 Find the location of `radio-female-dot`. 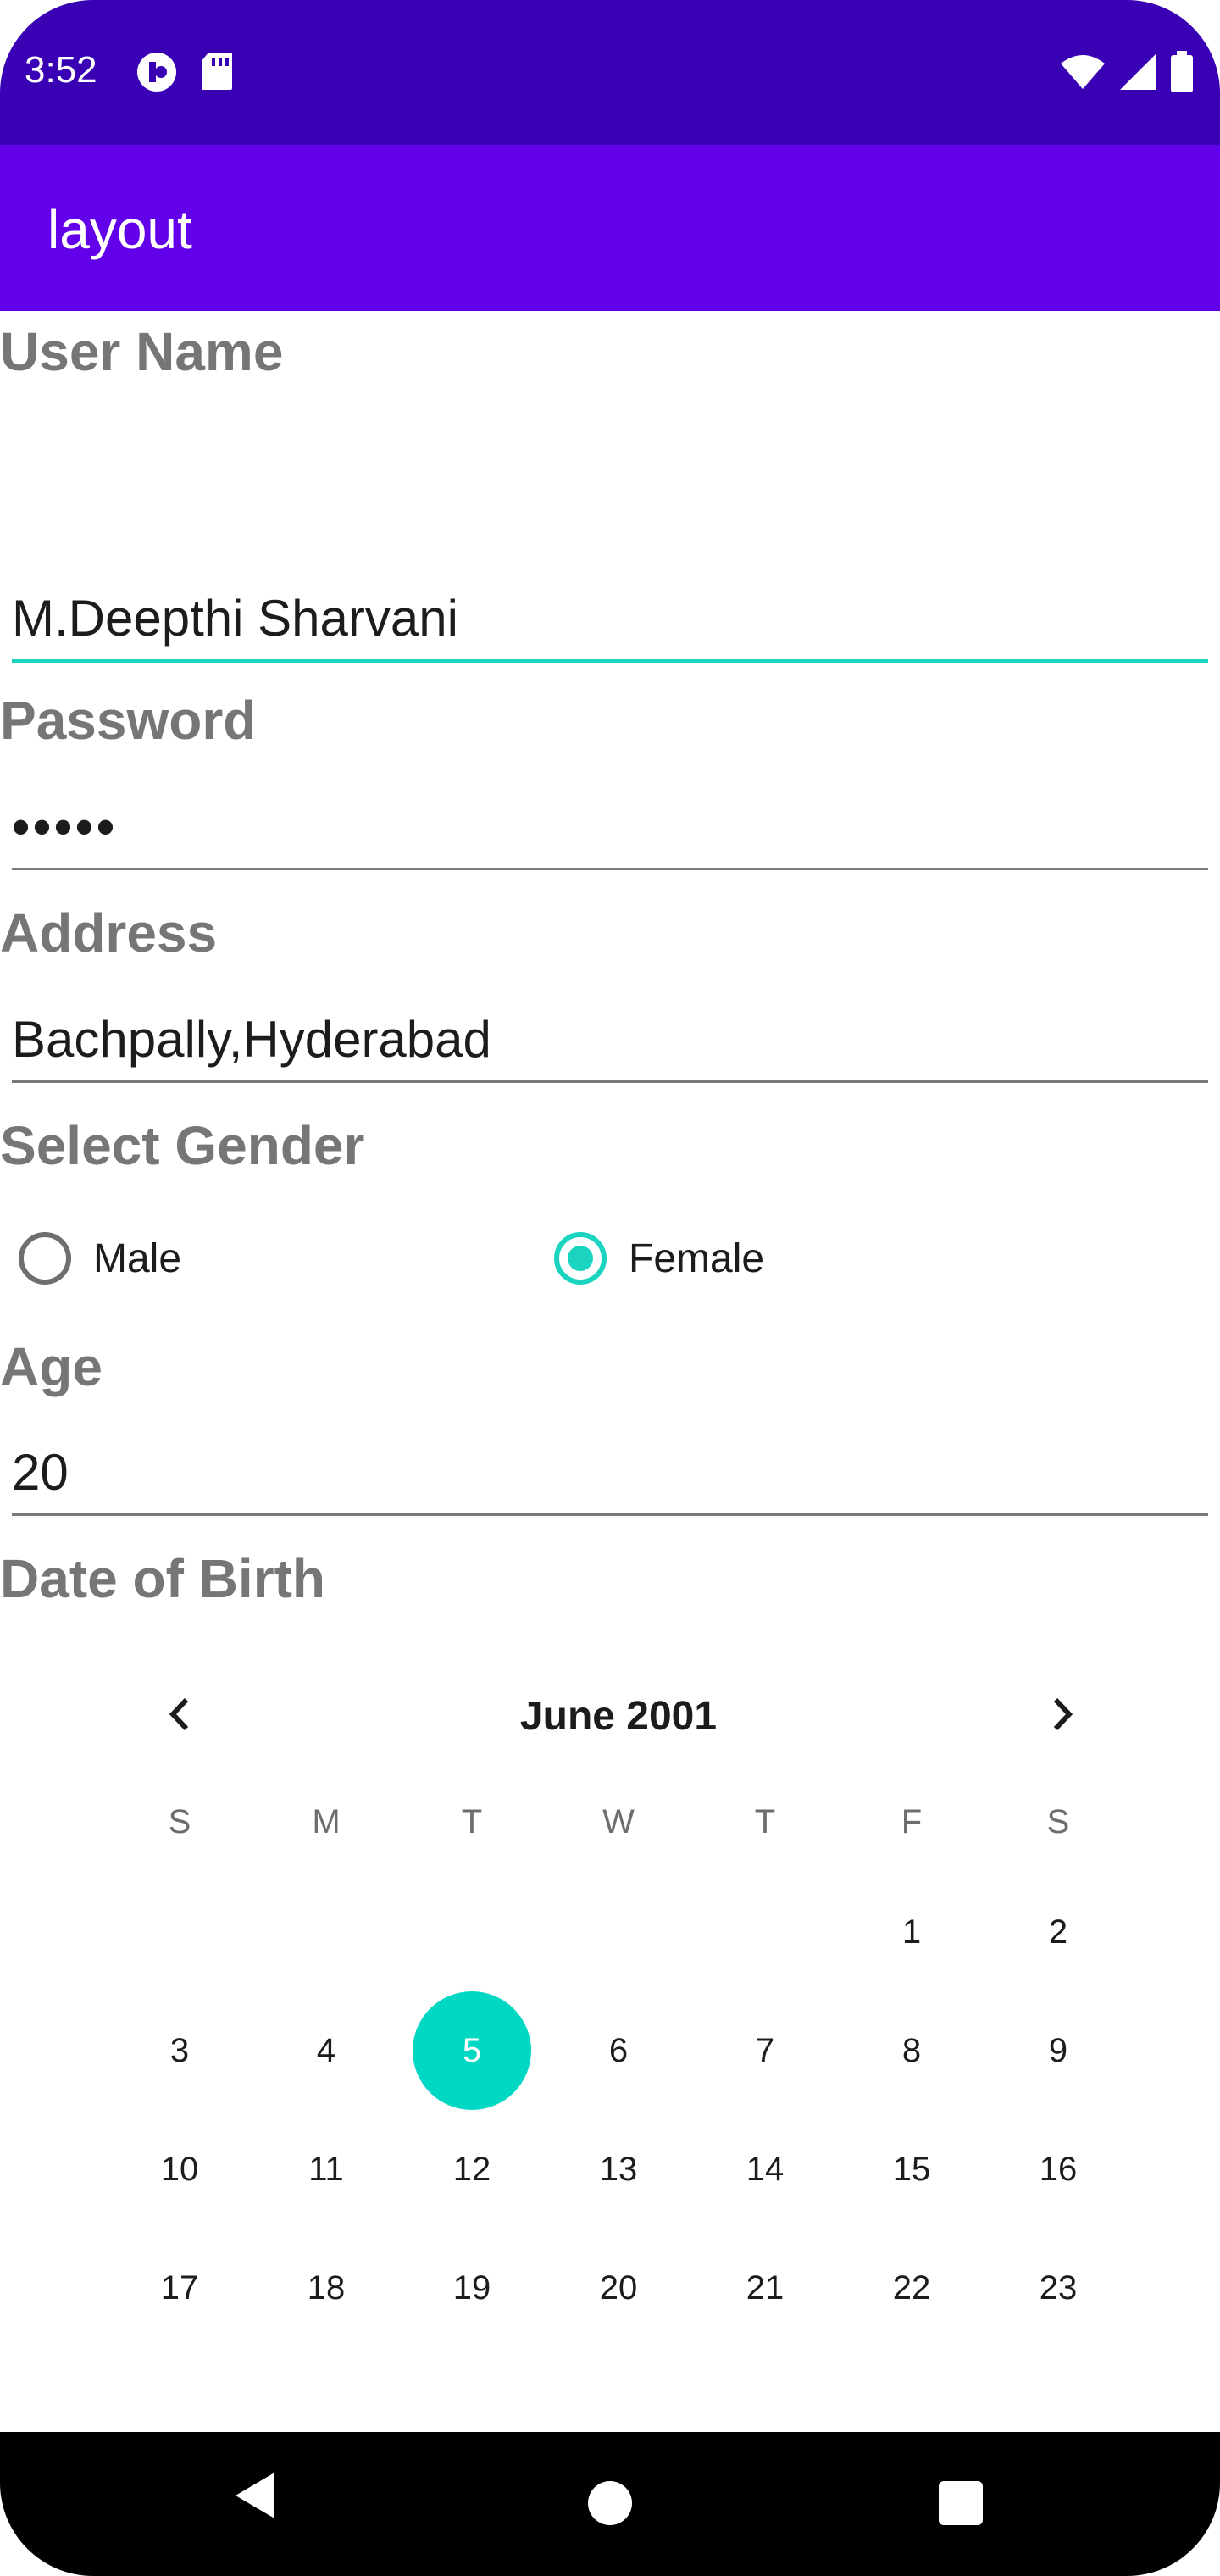

radio-female-dot is located at coordinates (580, 1258).